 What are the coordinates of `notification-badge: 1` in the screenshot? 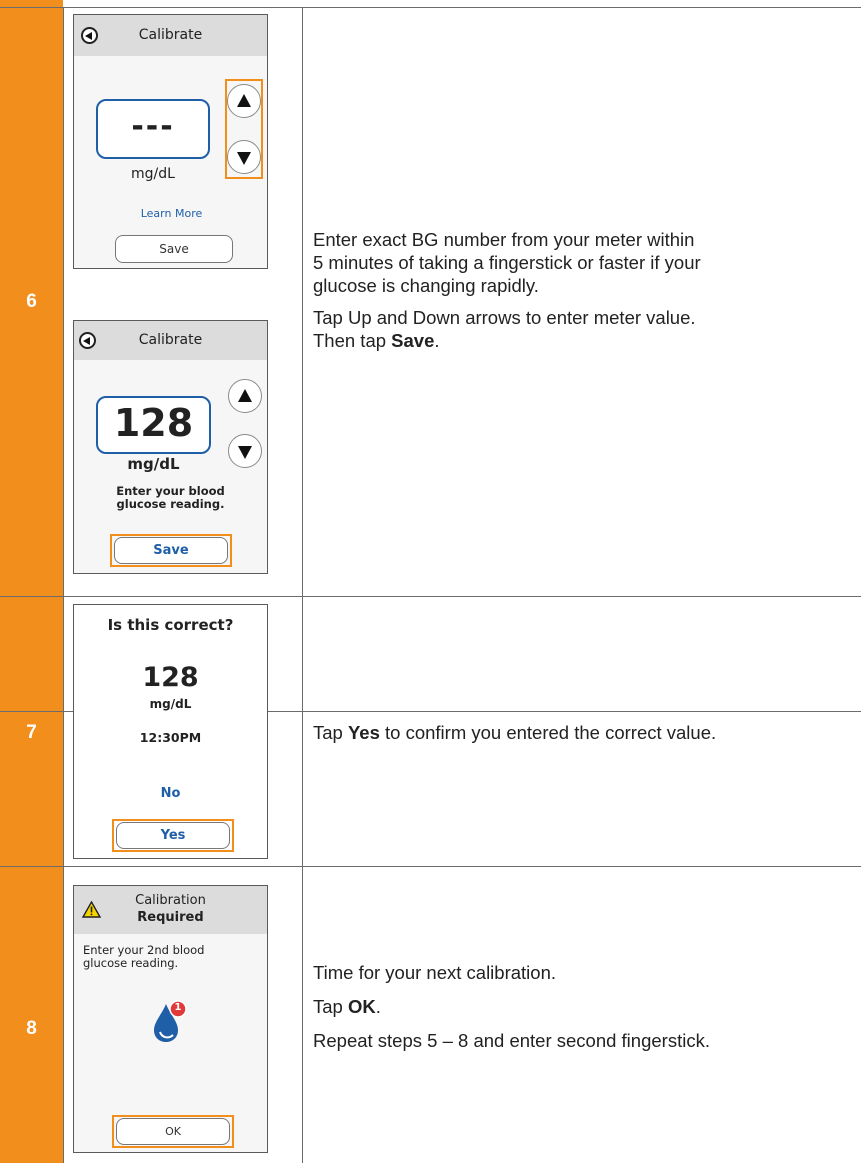 It's located at (178, 1007).